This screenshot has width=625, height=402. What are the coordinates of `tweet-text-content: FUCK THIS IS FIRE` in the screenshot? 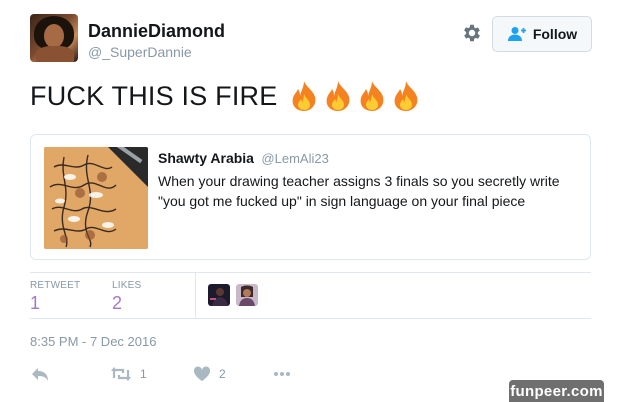 It's located at (154, 95).